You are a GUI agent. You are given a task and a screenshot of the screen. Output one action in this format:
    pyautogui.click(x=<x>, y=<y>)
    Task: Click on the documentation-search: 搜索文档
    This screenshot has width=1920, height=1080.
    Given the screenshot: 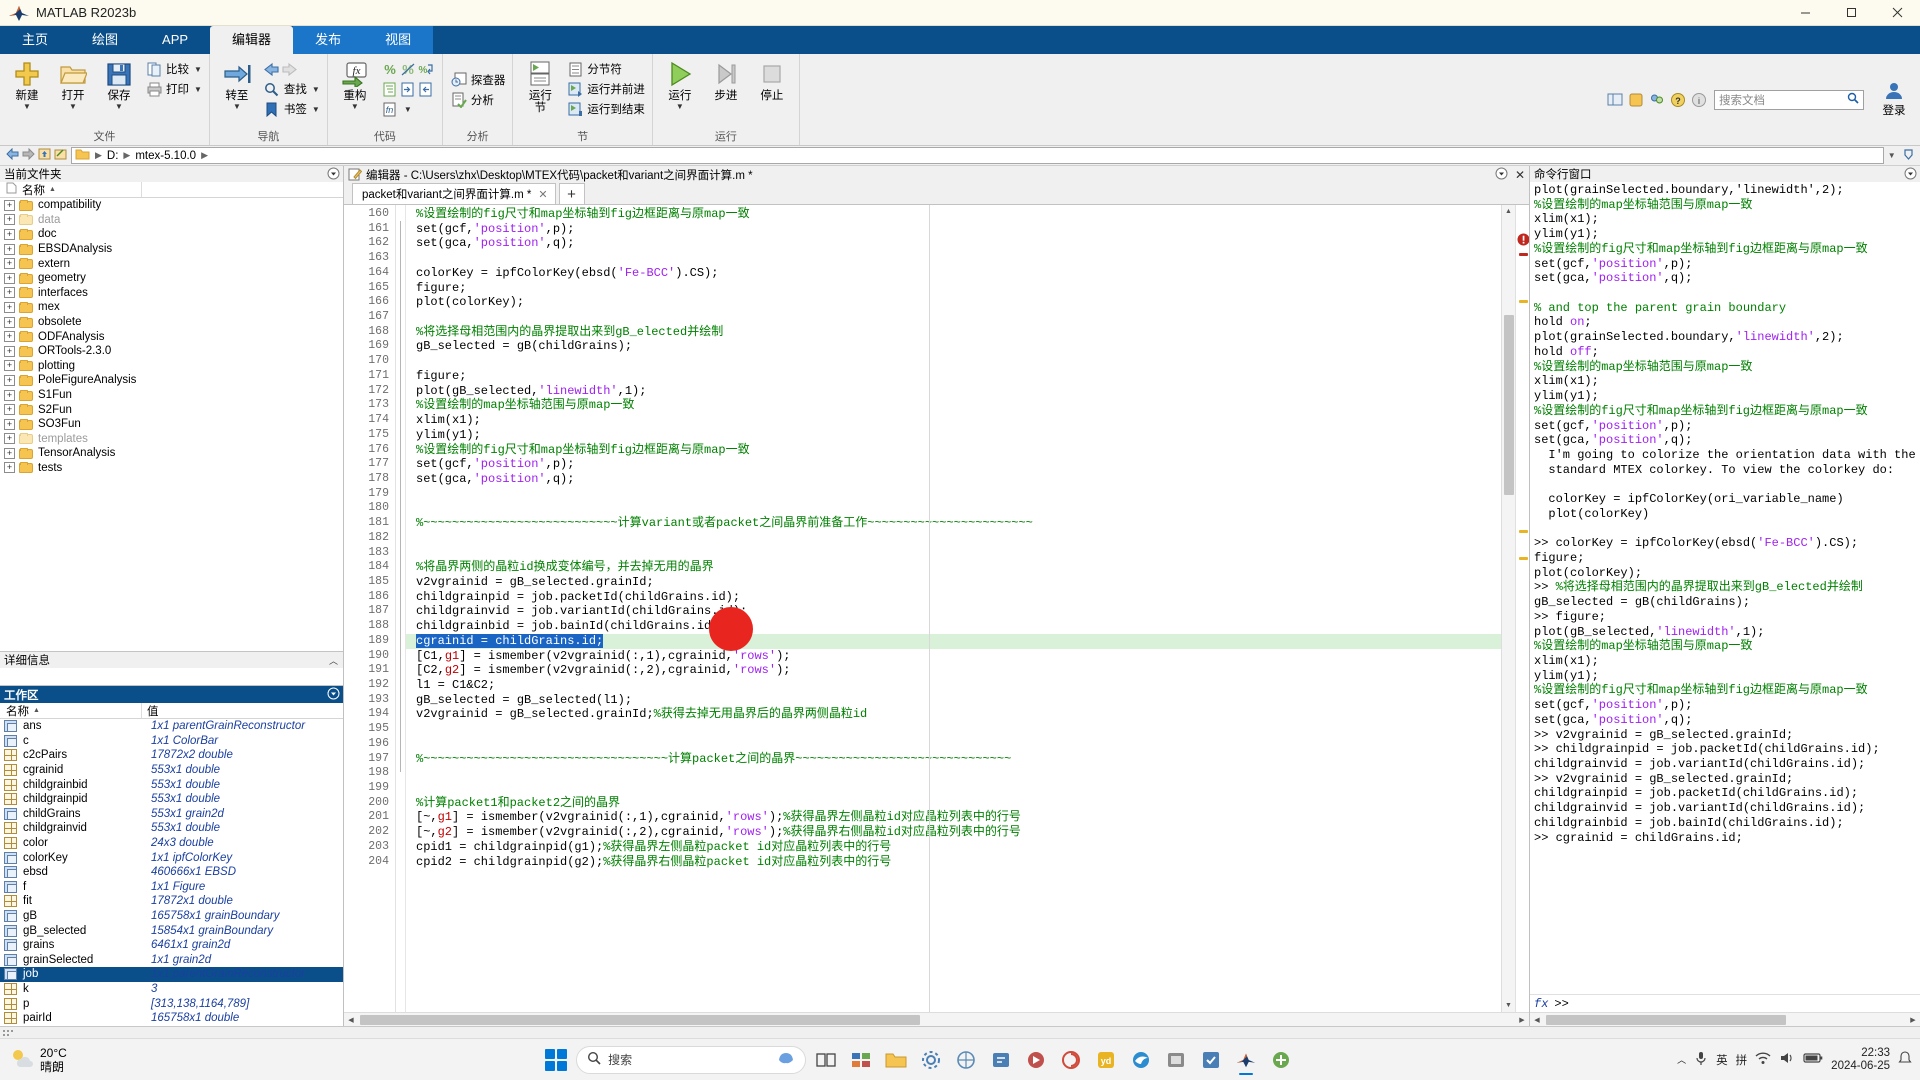 What is the action you would take?
    pyautogui.click(x=1789, y=99)
    